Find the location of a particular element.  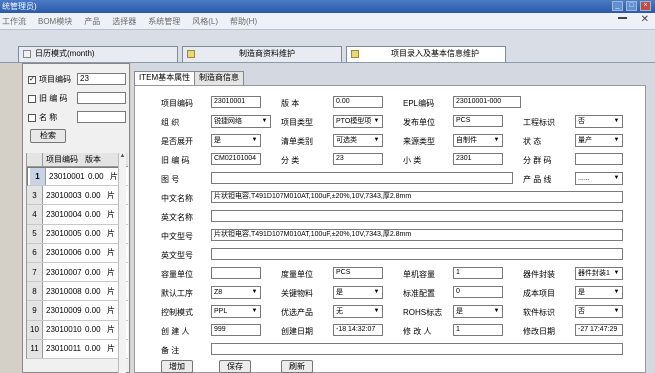

maximize-button: □ is located at coordinates (631, 6).